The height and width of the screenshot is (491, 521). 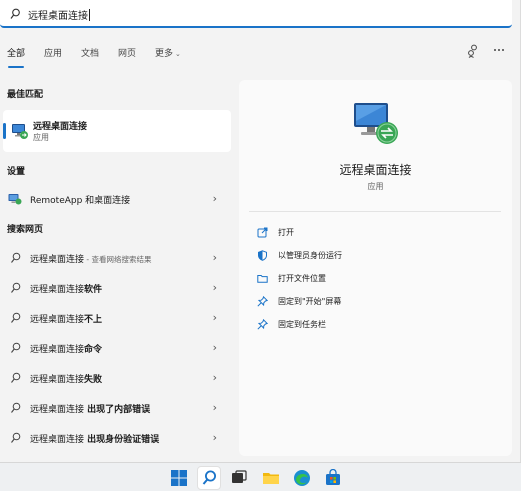 What do you see at coordinates (15, 199) in the screenshot?
I see `remoteapp-icon` at bounding box center [15, 199].